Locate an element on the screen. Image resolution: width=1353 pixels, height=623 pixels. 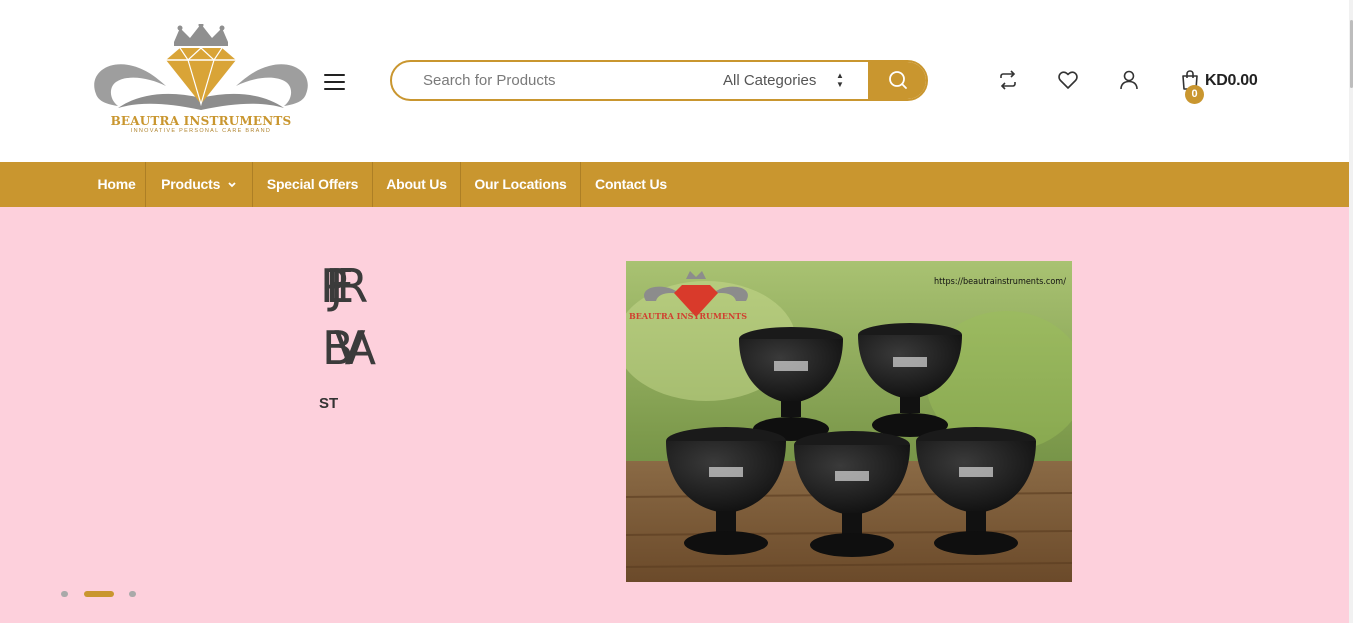
nav-our-locations-label: Our Locations is located at coordinates (520, 184).